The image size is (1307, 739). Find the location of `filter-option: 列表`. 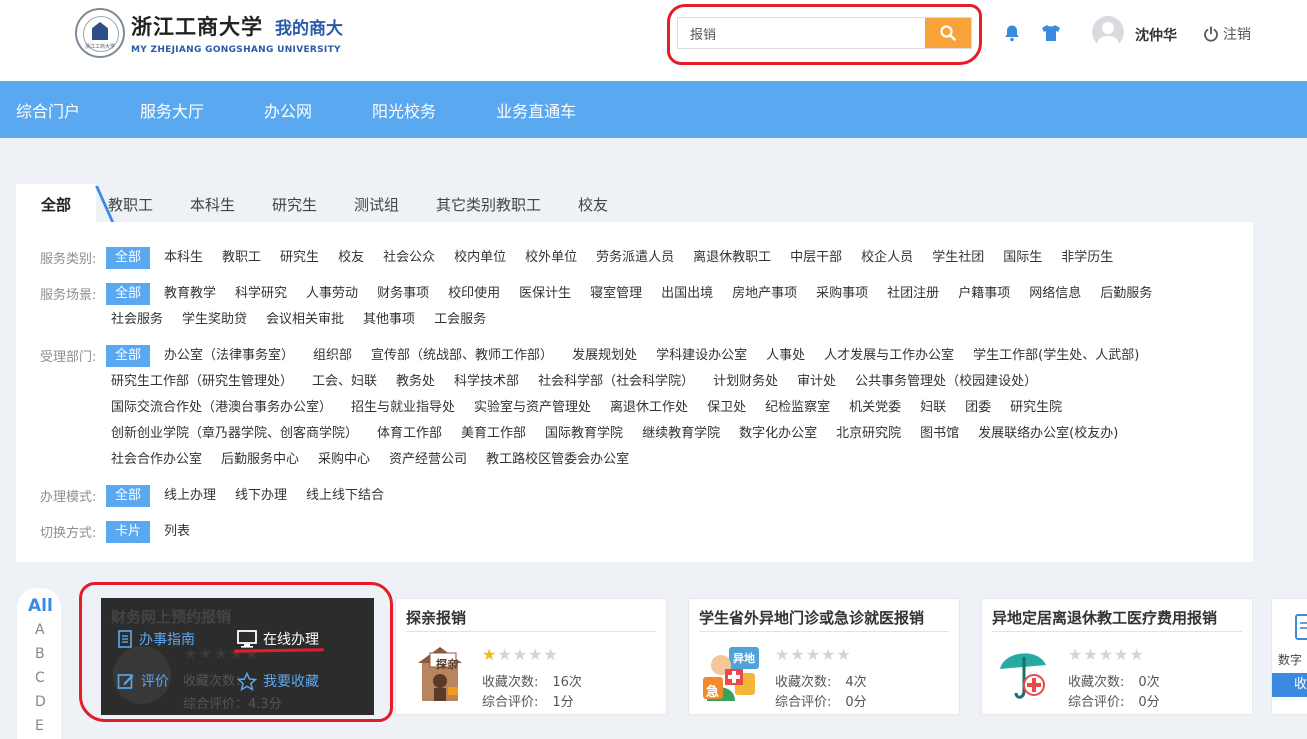

filter-option: 列表 is located at coordinates (177, 532).